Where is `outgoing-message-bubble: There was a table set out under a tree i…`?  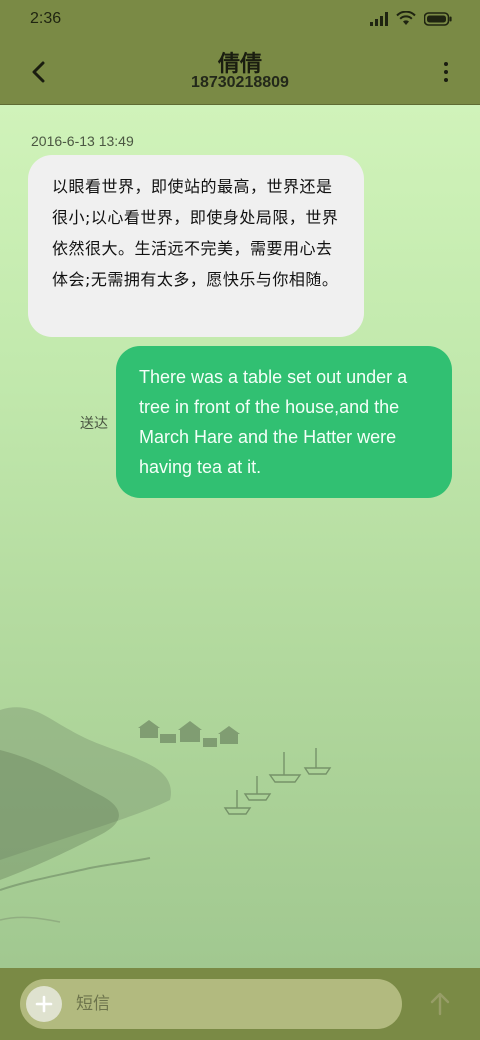 outgoing-message-bubble: There was a table set out under a tree i… is located at coordinates (284, 422).